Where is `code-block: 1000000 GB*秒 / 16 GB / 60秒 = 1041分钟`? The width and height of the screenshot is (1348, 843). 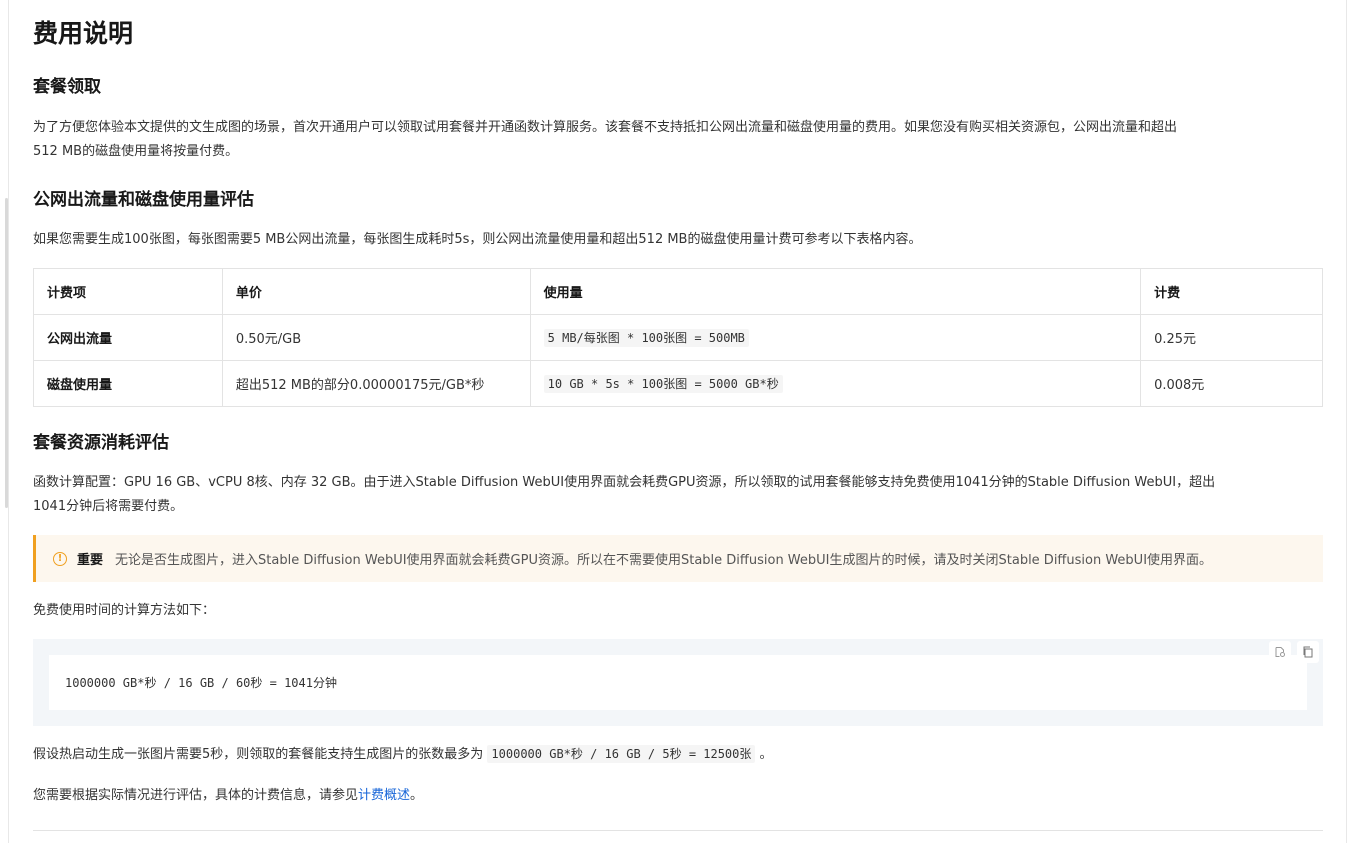
code-block: 1000000 GB*秒 / 16 GB / 60秒 = 1041分钟 is located at coordinates (678, 682).